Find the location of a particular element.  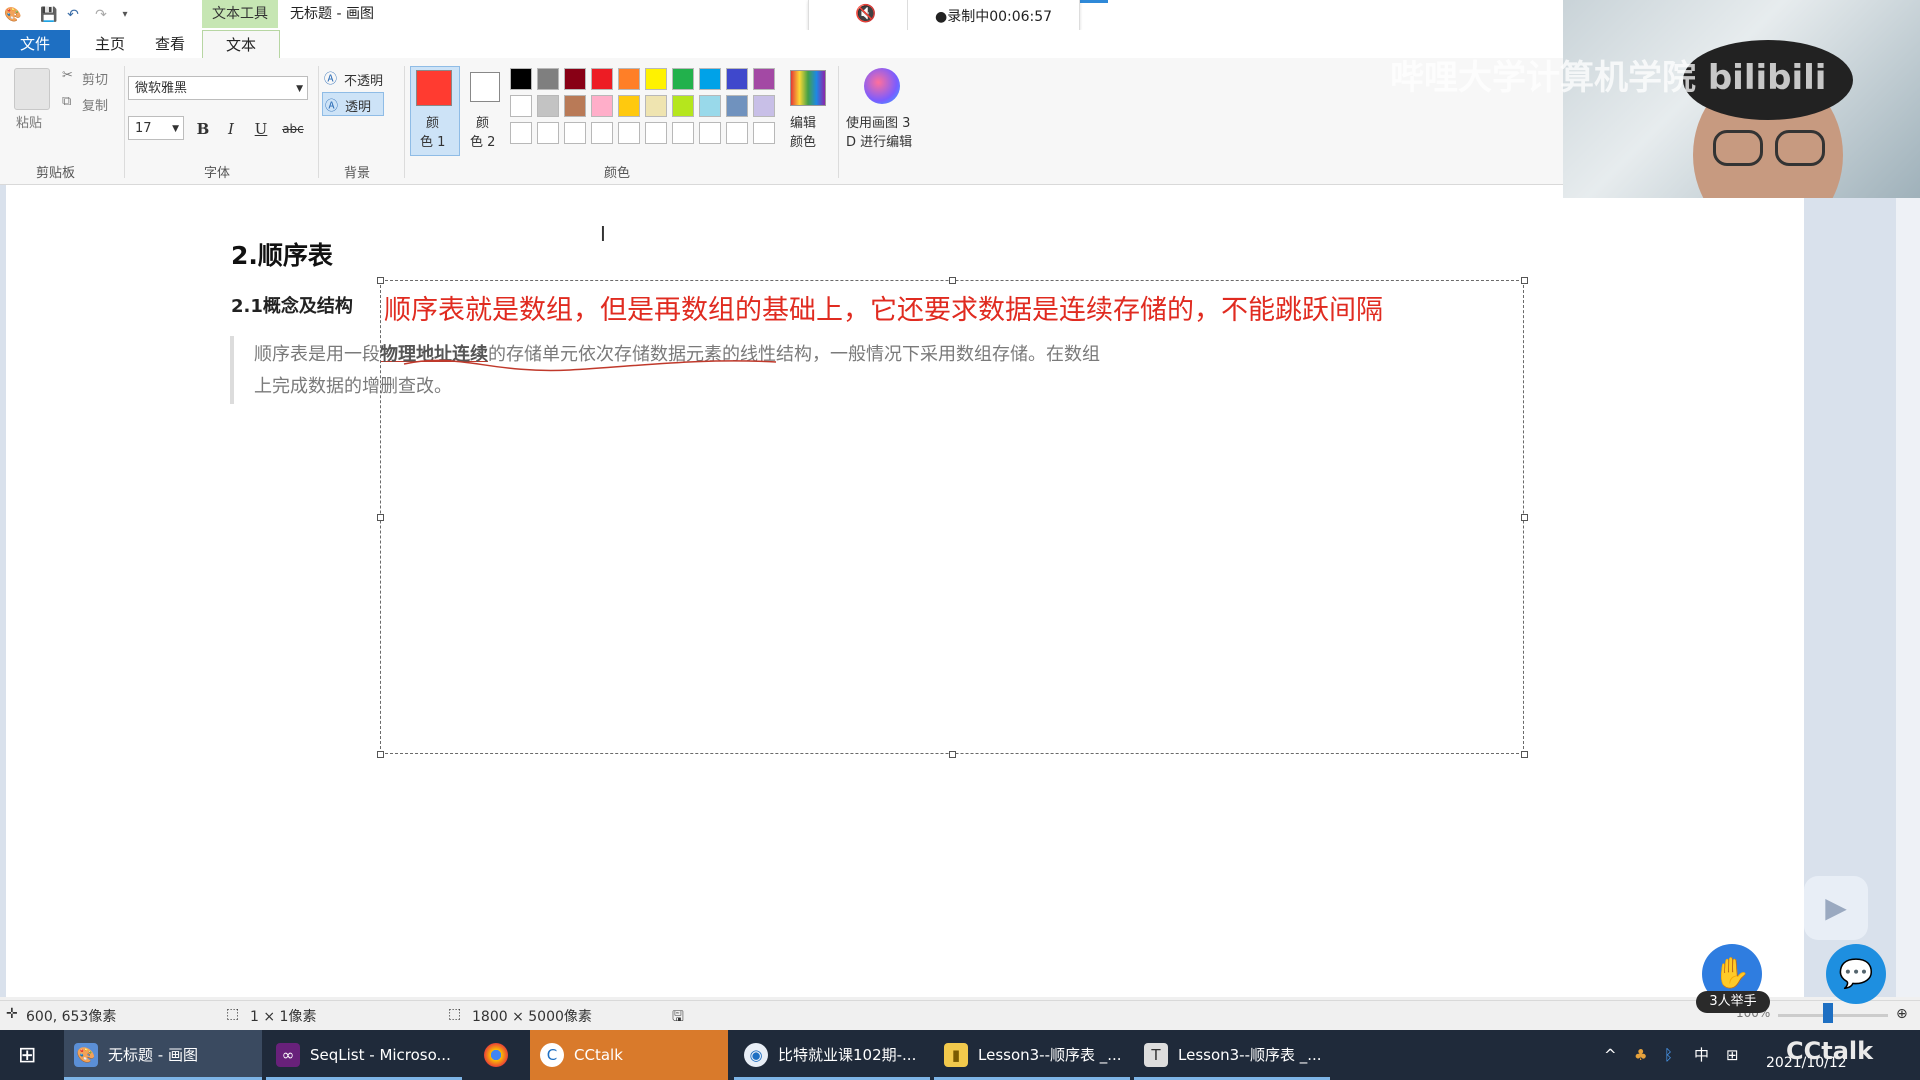

tab-view: 查看 is located at coordinates (170, 44).